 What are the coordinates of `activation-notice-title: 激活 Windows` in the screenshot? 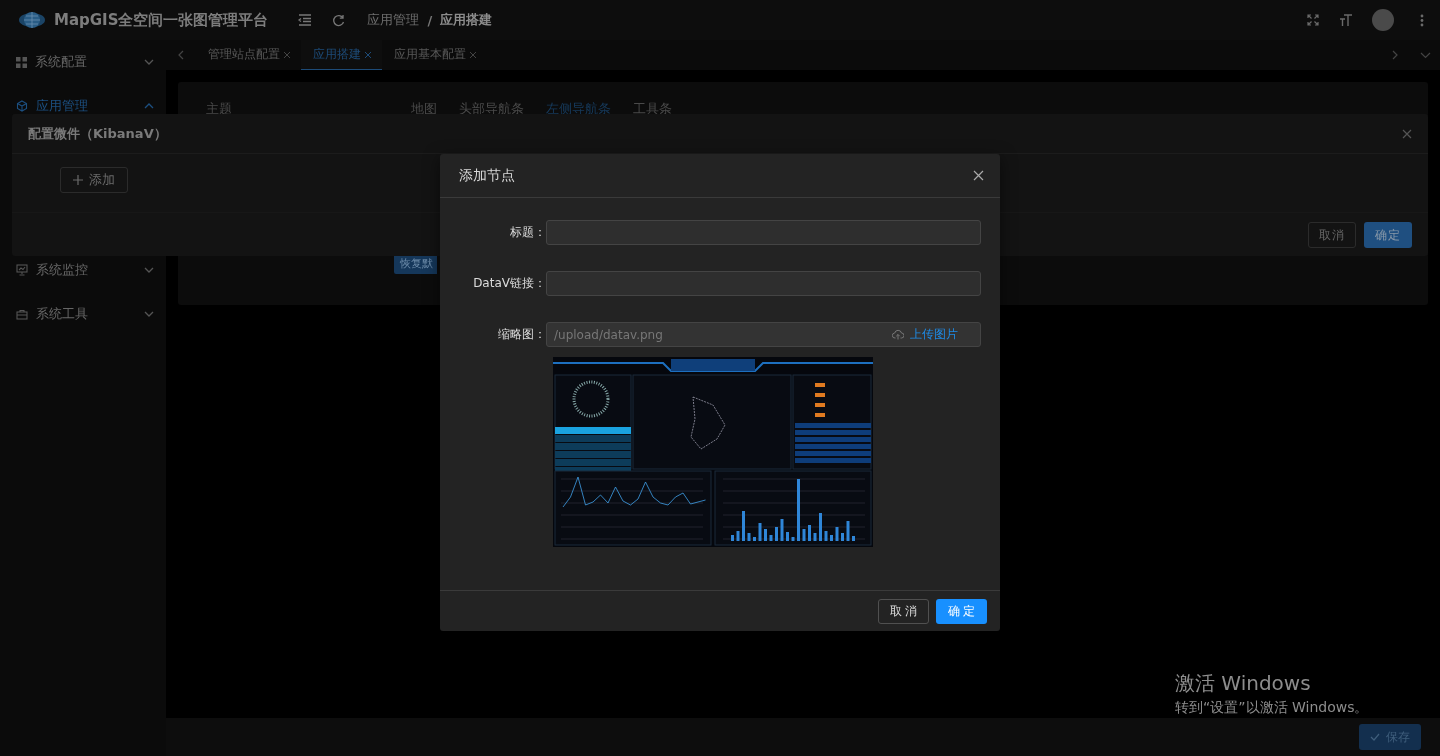 It's located at (1243, 683).